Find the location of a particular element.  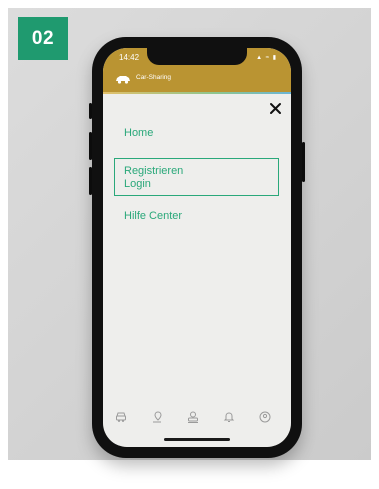

pin-tab-icon is located at coordinates (157, 417).